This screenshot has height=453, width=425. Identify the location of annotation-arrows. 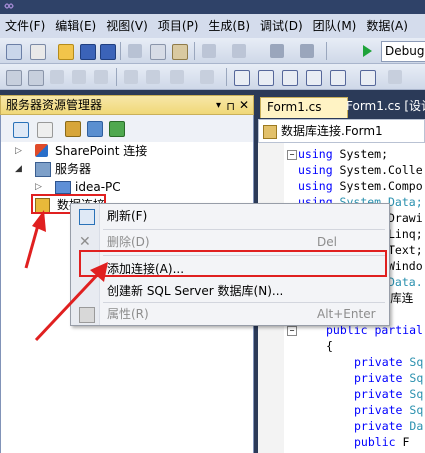
(66, 276).